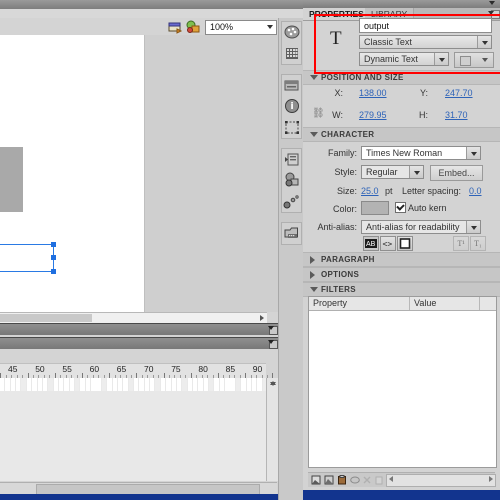  What do you see at coordinates (425, 42) in the screenshot?
I see `text-engine-select: Classic Text` at bounding box center [425, 42].